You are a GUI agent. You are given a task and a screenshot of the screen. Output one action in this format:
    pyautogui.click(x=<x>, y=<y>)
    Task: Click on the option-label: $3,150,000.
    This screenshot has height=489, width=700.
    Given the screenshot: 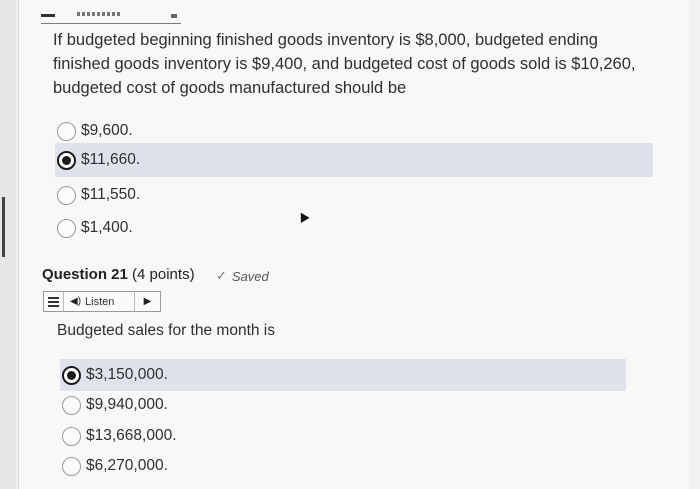 What is the action you would take?
    pyautogui.click(x=127, y=374)
    